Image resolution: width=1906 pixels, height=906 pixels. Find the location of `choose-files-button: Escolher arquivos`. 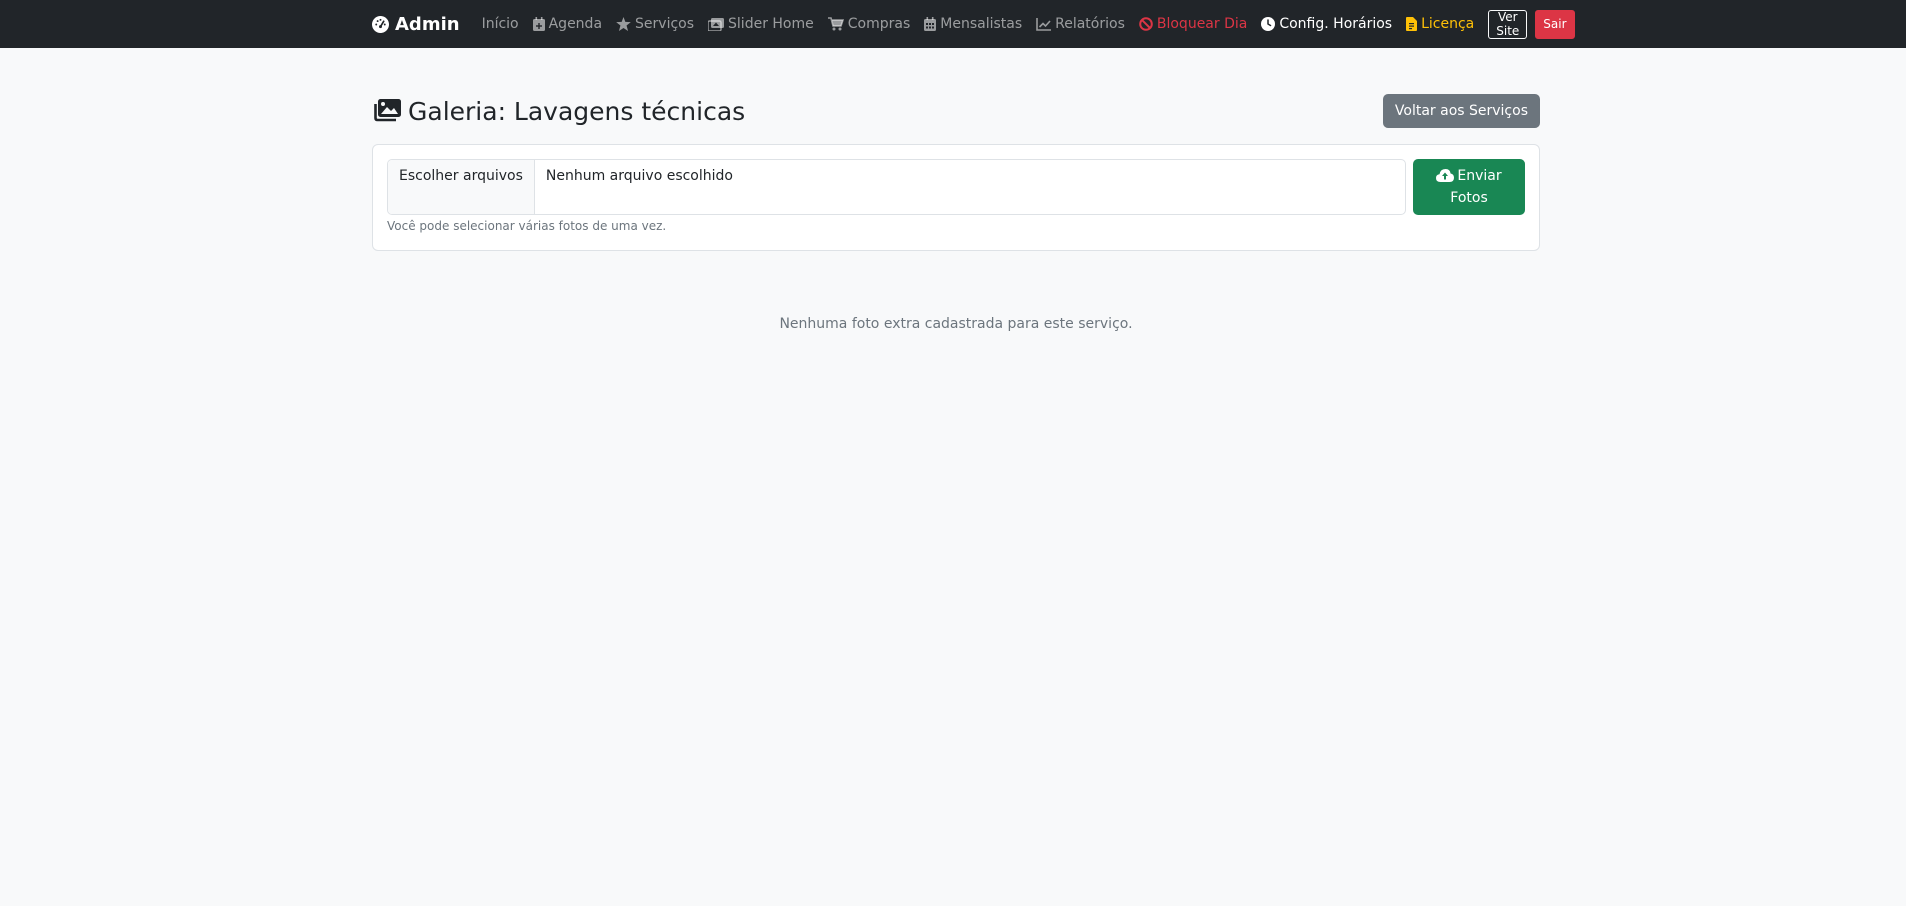

choose-files-button: Escolher arquivos is located at coordinates (461, 187).